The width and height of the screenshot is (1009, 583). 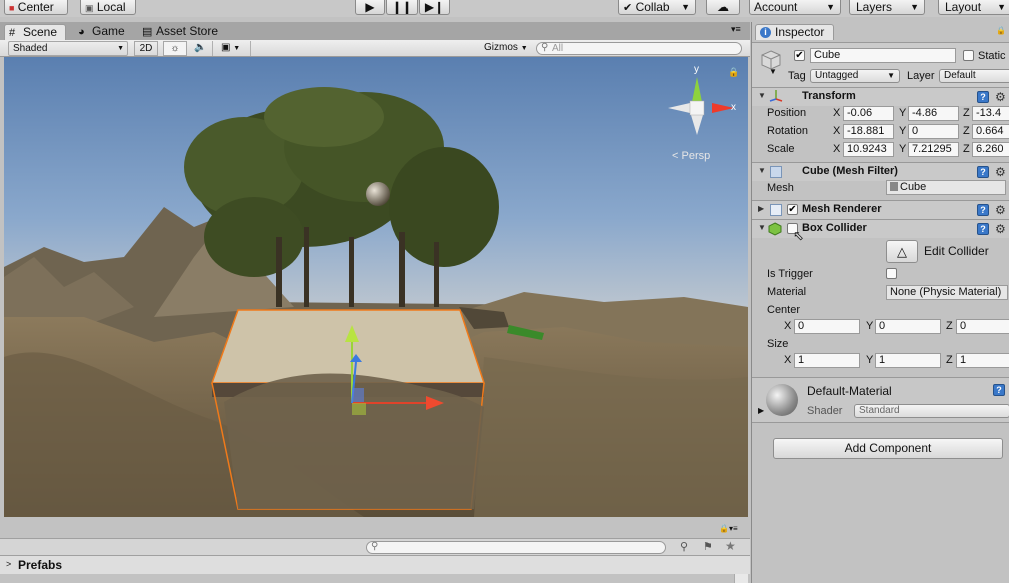 What do you see at coordinates (780, 188) in the screenshot?
I see `mesh-label: Mesh` at bounding box center [780, 188].